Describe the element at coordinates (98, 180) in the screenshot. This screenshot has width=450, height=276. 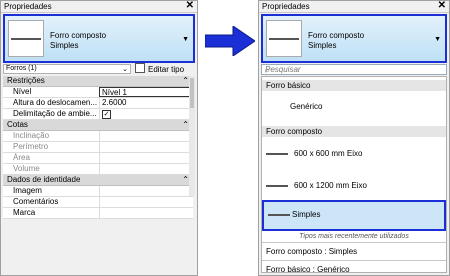
I see `section-dados-identidade: Dados de identidade ⌃` at that location.